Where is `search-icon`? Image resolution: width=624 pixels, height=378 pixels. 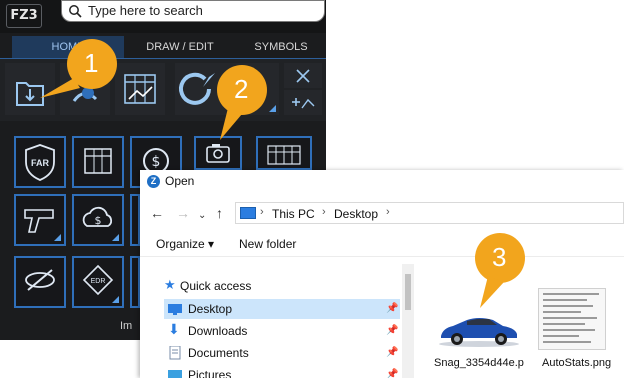 search-icon is located at coordinates (75, 11).